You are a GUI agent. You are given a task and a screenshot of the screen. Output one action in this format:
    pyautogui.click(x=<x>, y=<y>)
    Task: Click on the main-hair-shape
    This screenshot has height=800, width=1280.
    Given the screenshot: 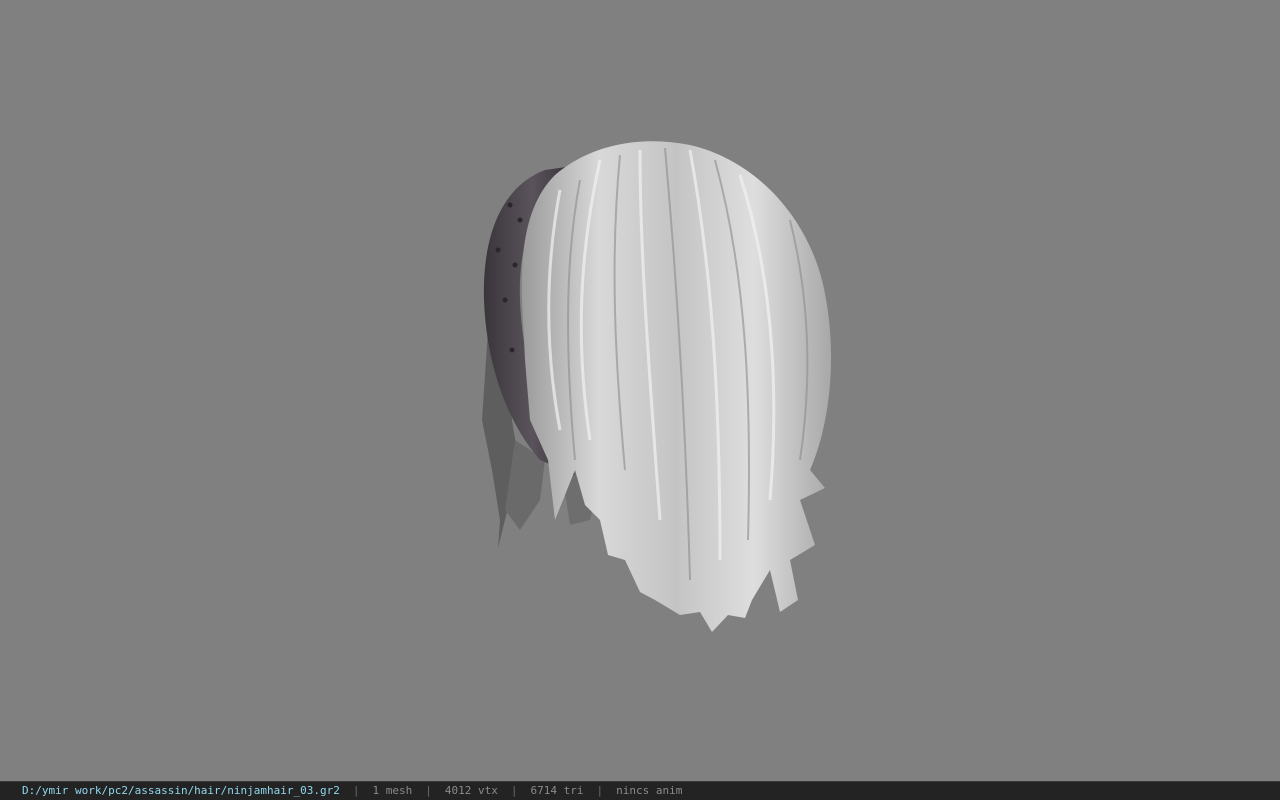 What is the action you would take?
    pyautogui.click(x=676, y=386)
    